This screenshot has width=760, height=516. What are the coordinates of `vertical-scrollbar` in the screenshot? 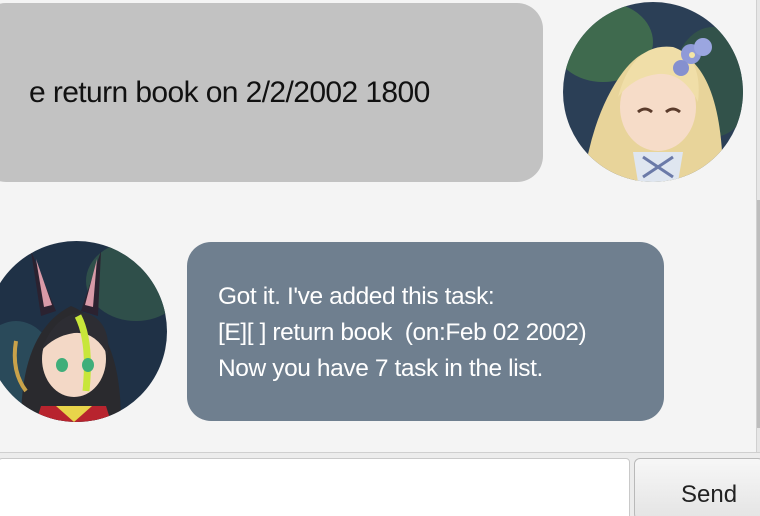 It's located at (758, 226).